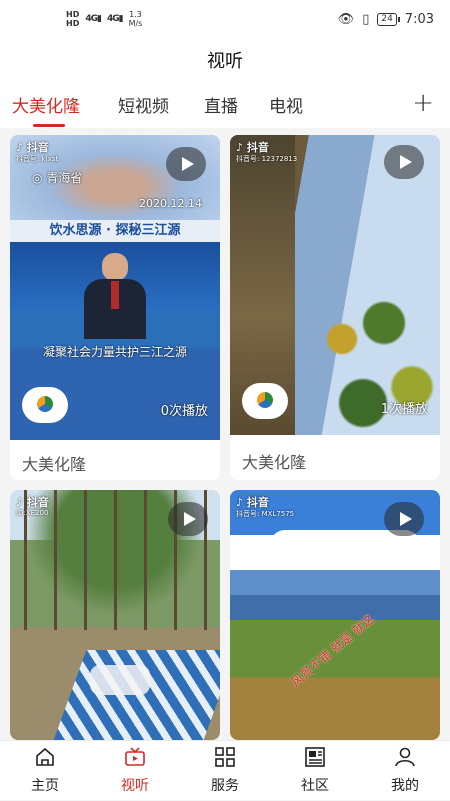 The image size is (450, 801). I want to click on douyin-id: 抖音号: MXL7575, so click(265, 514).